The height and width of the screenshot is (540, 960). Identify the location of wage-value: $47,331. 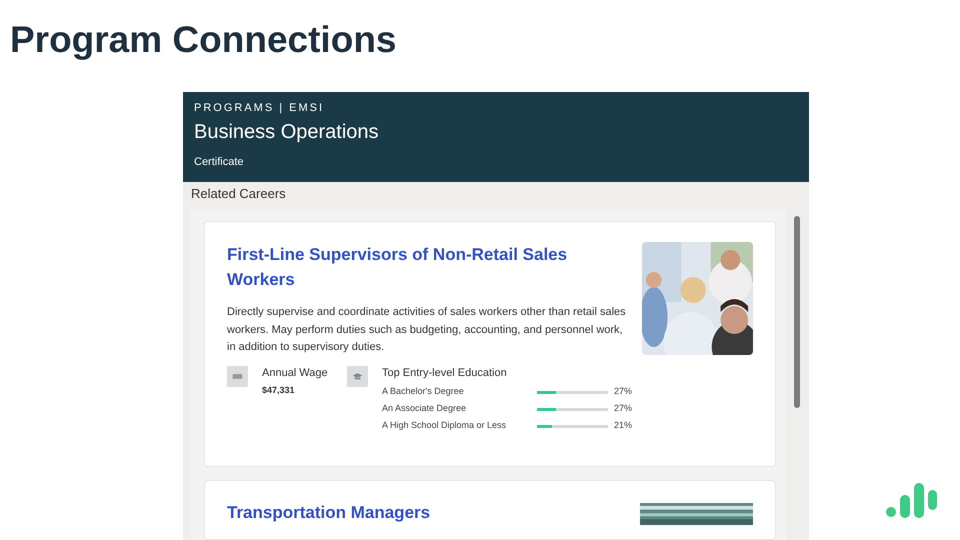
(279, 390).